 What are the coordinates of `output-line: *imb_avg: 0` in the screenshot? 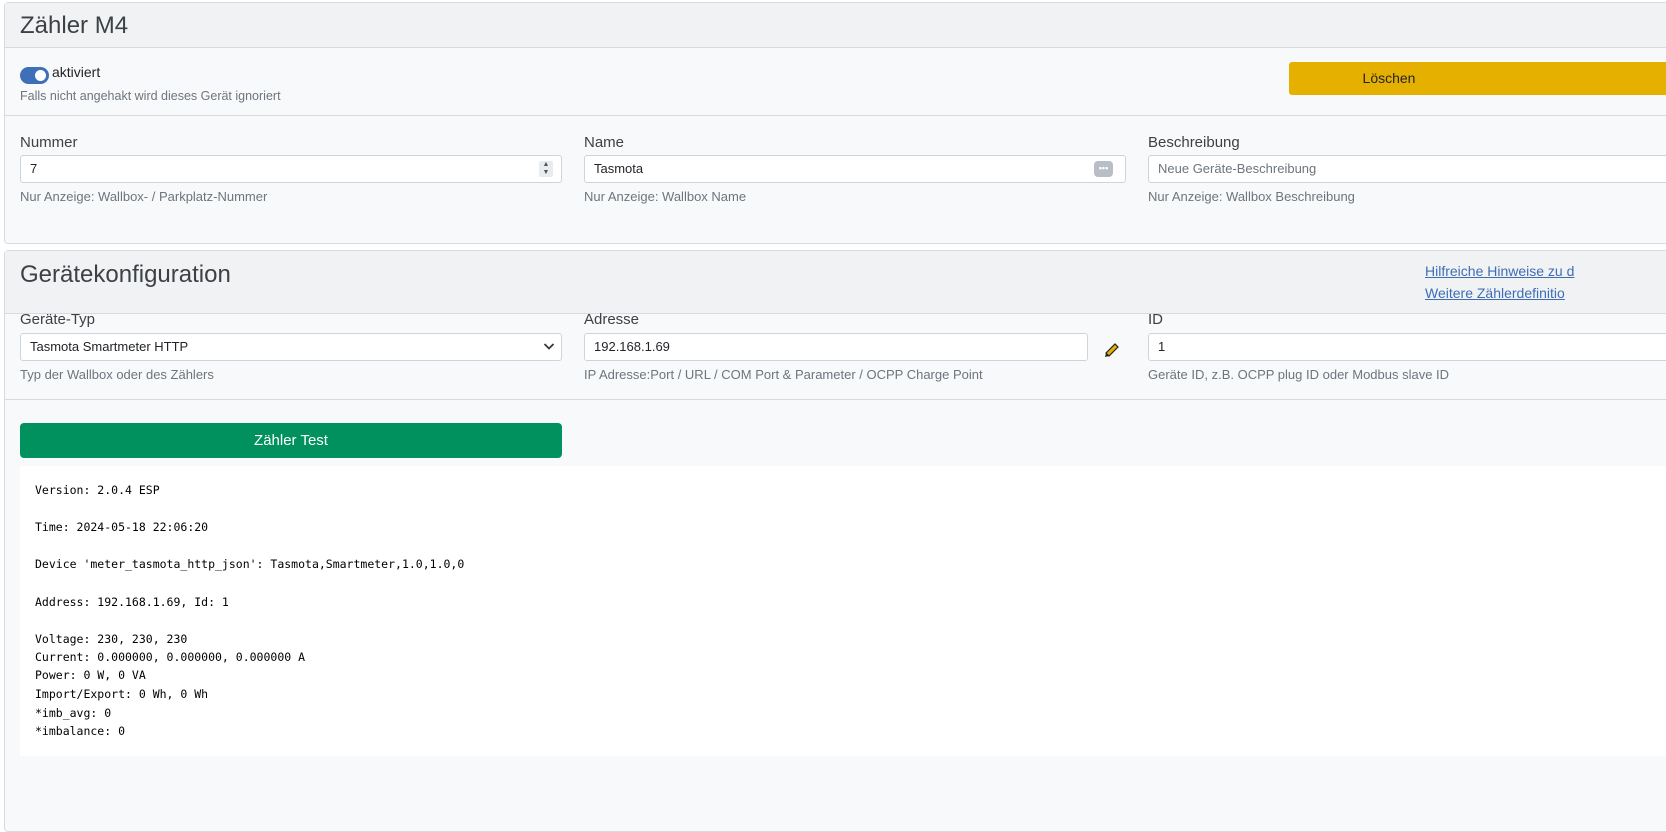 It's located at (73, 713).